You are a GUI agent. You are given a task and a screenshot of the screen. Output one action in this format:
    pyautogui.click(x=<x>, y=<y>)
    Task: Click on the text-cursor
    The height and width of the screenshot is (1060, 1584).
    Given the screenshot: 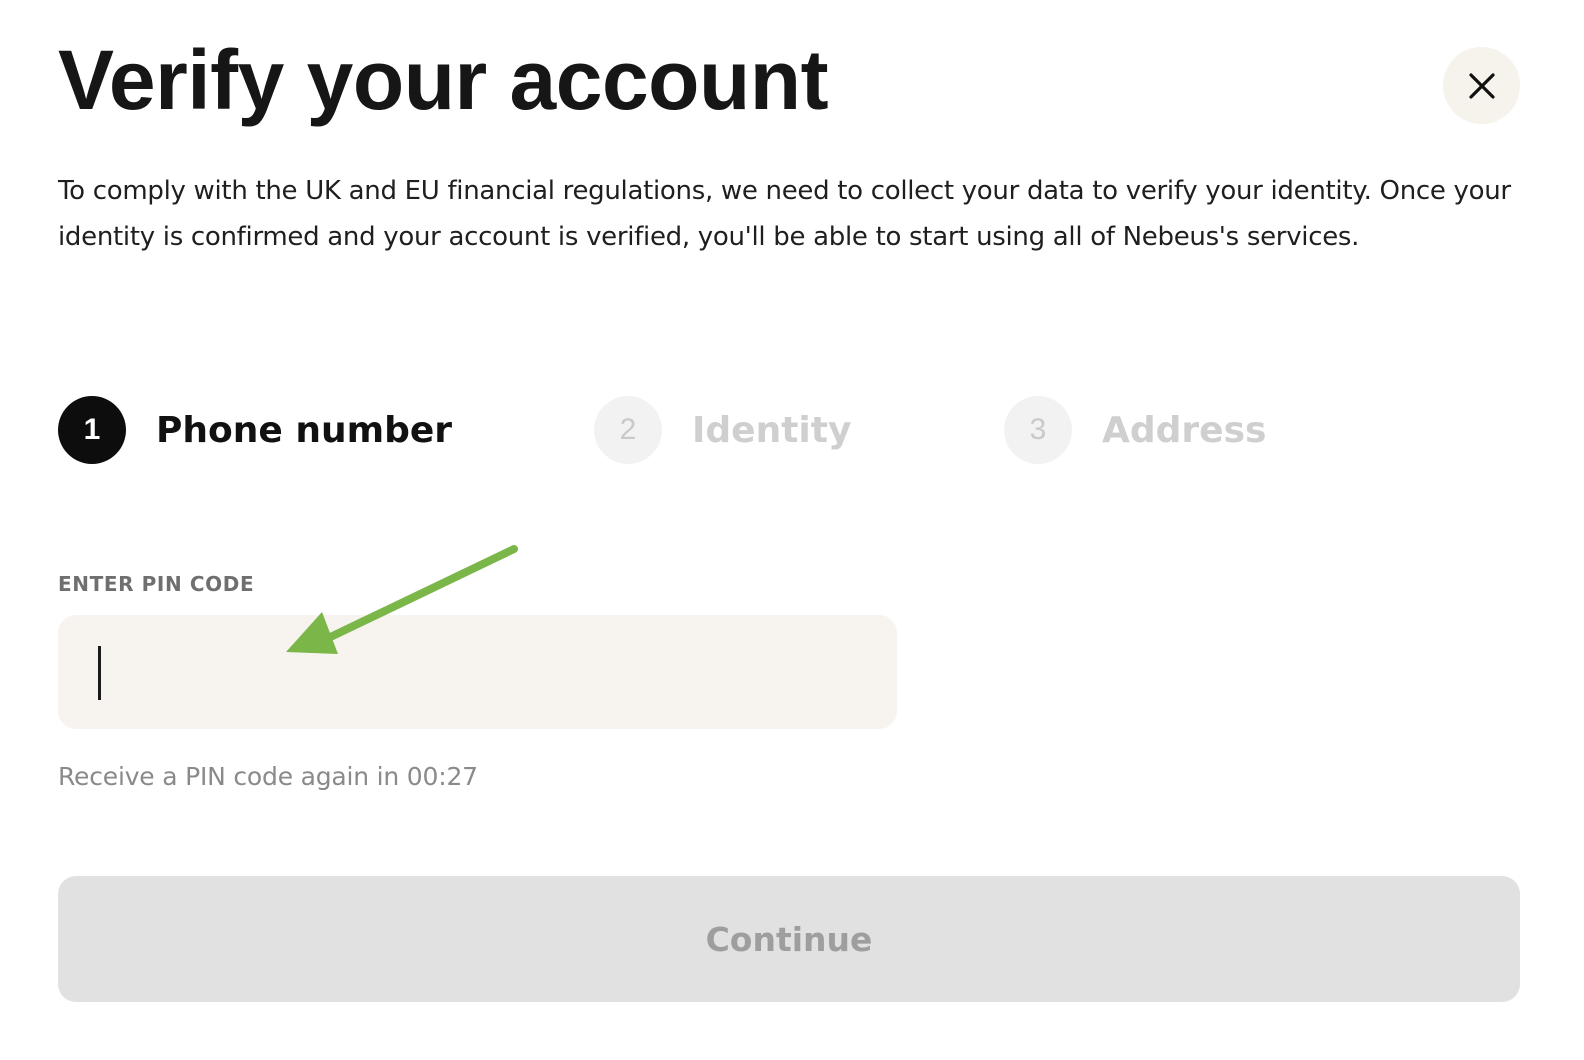 What is the action you would take?
    pyautogui.click(x=99, y=673)
    